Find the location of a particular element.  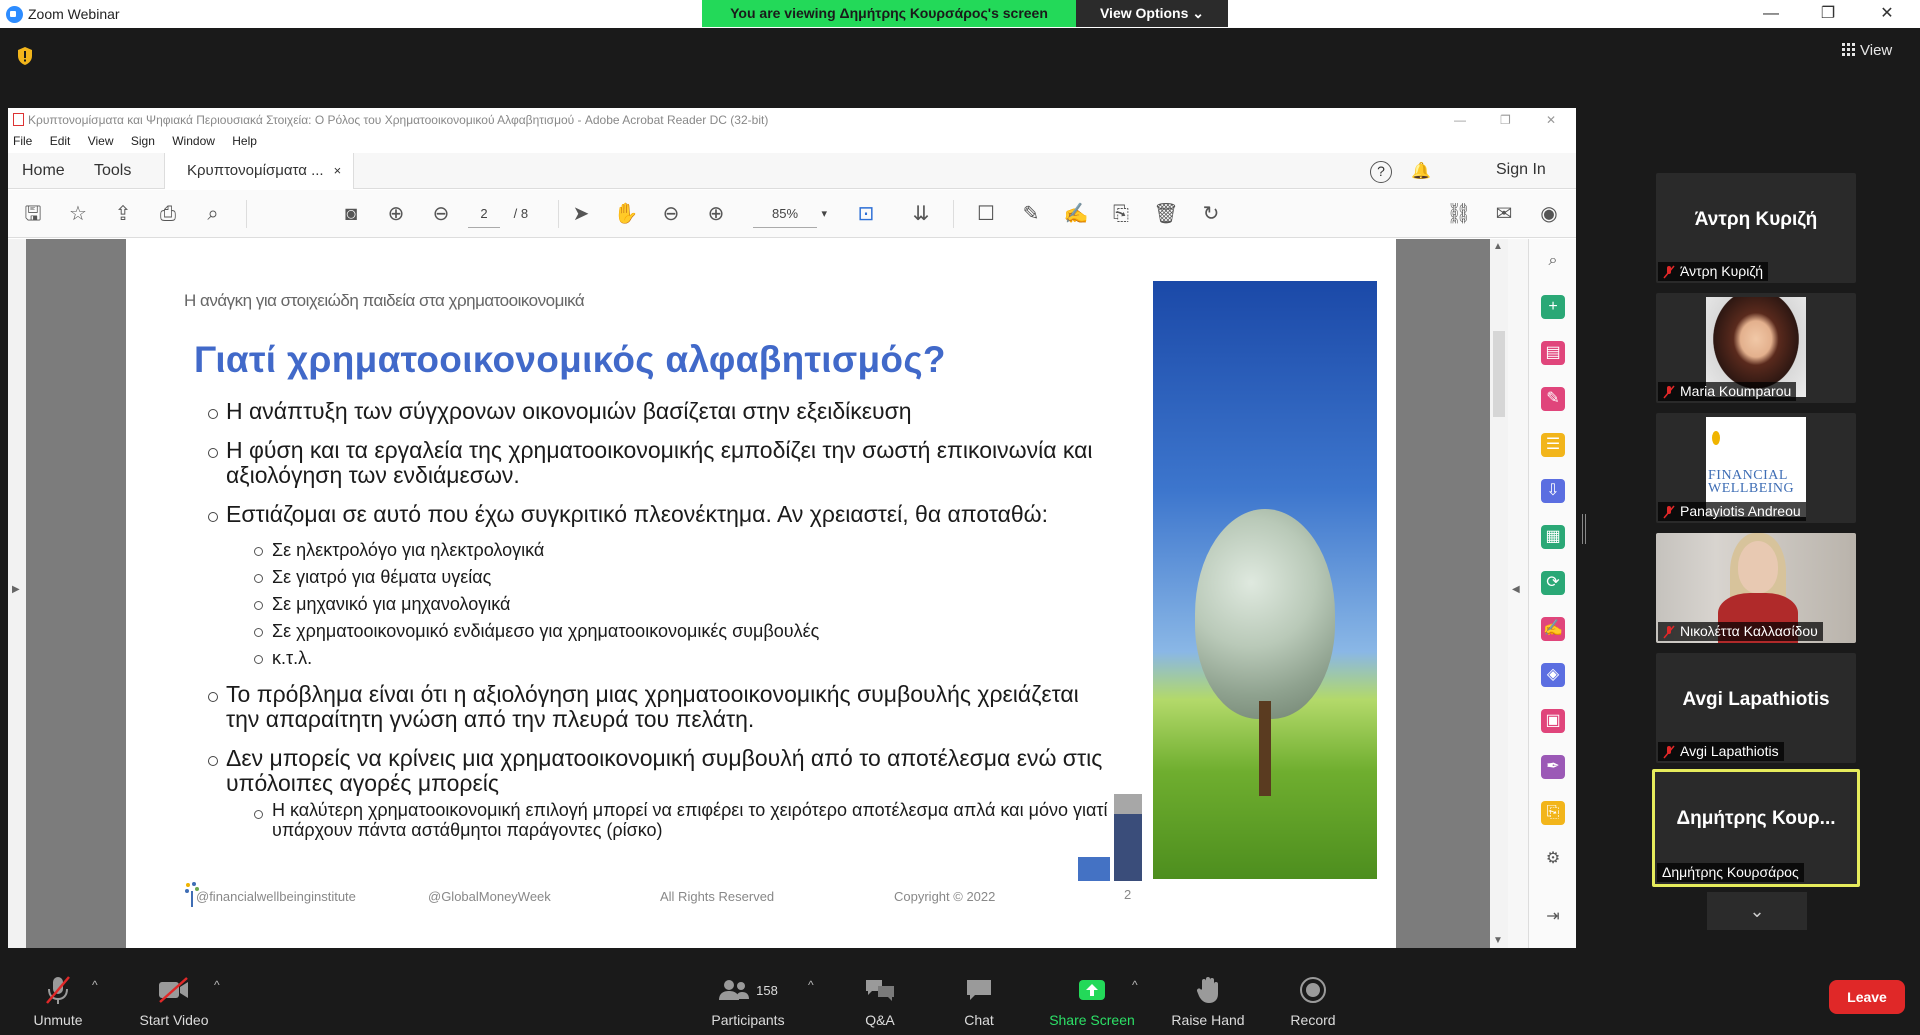

minimize-button: — is located at coordinates (1771, 14).